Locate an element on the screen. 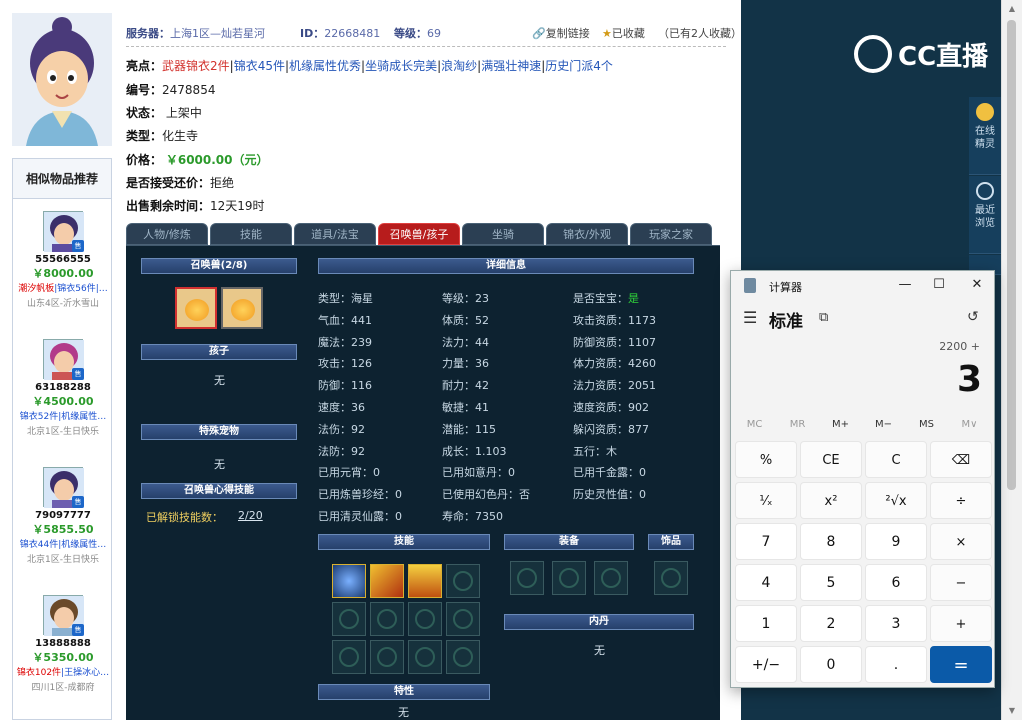  recent-browse-button: 最近浏览 is located at coordinates (985, 215).